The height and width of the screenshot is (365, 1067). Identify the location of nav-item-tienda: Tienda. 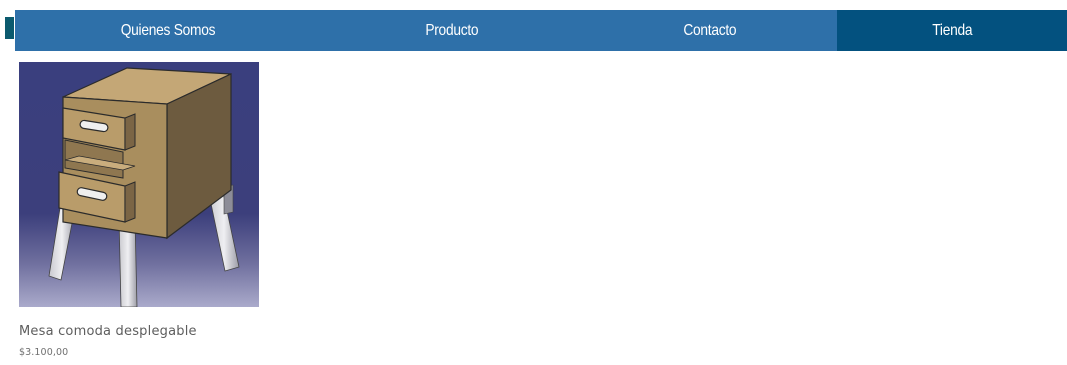
(952, 30).